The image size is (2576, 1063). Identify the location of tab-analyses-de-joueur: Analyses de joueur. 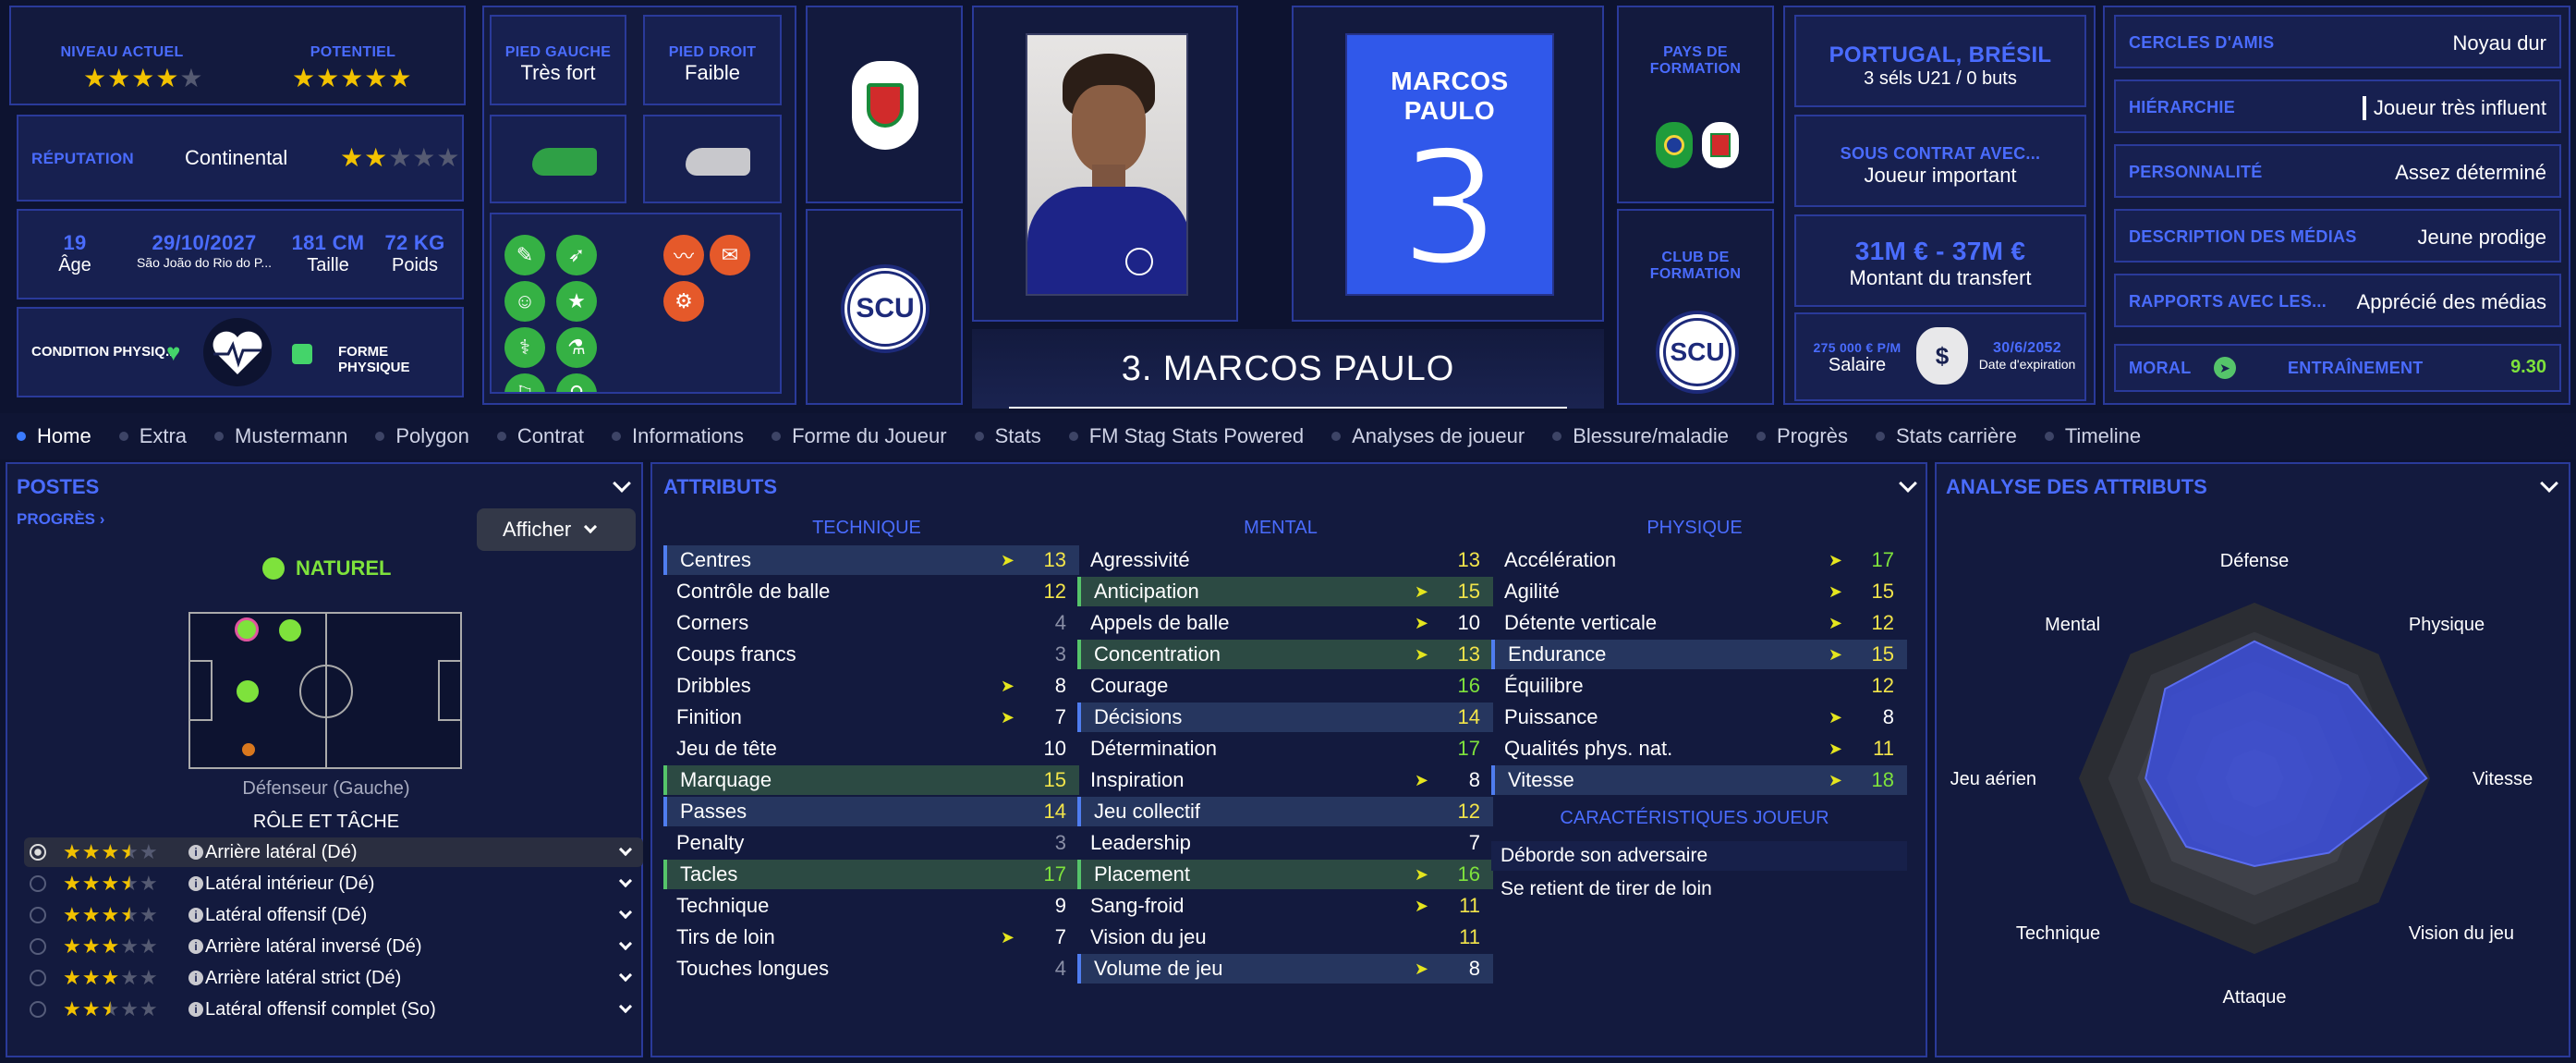
(1428, 436).